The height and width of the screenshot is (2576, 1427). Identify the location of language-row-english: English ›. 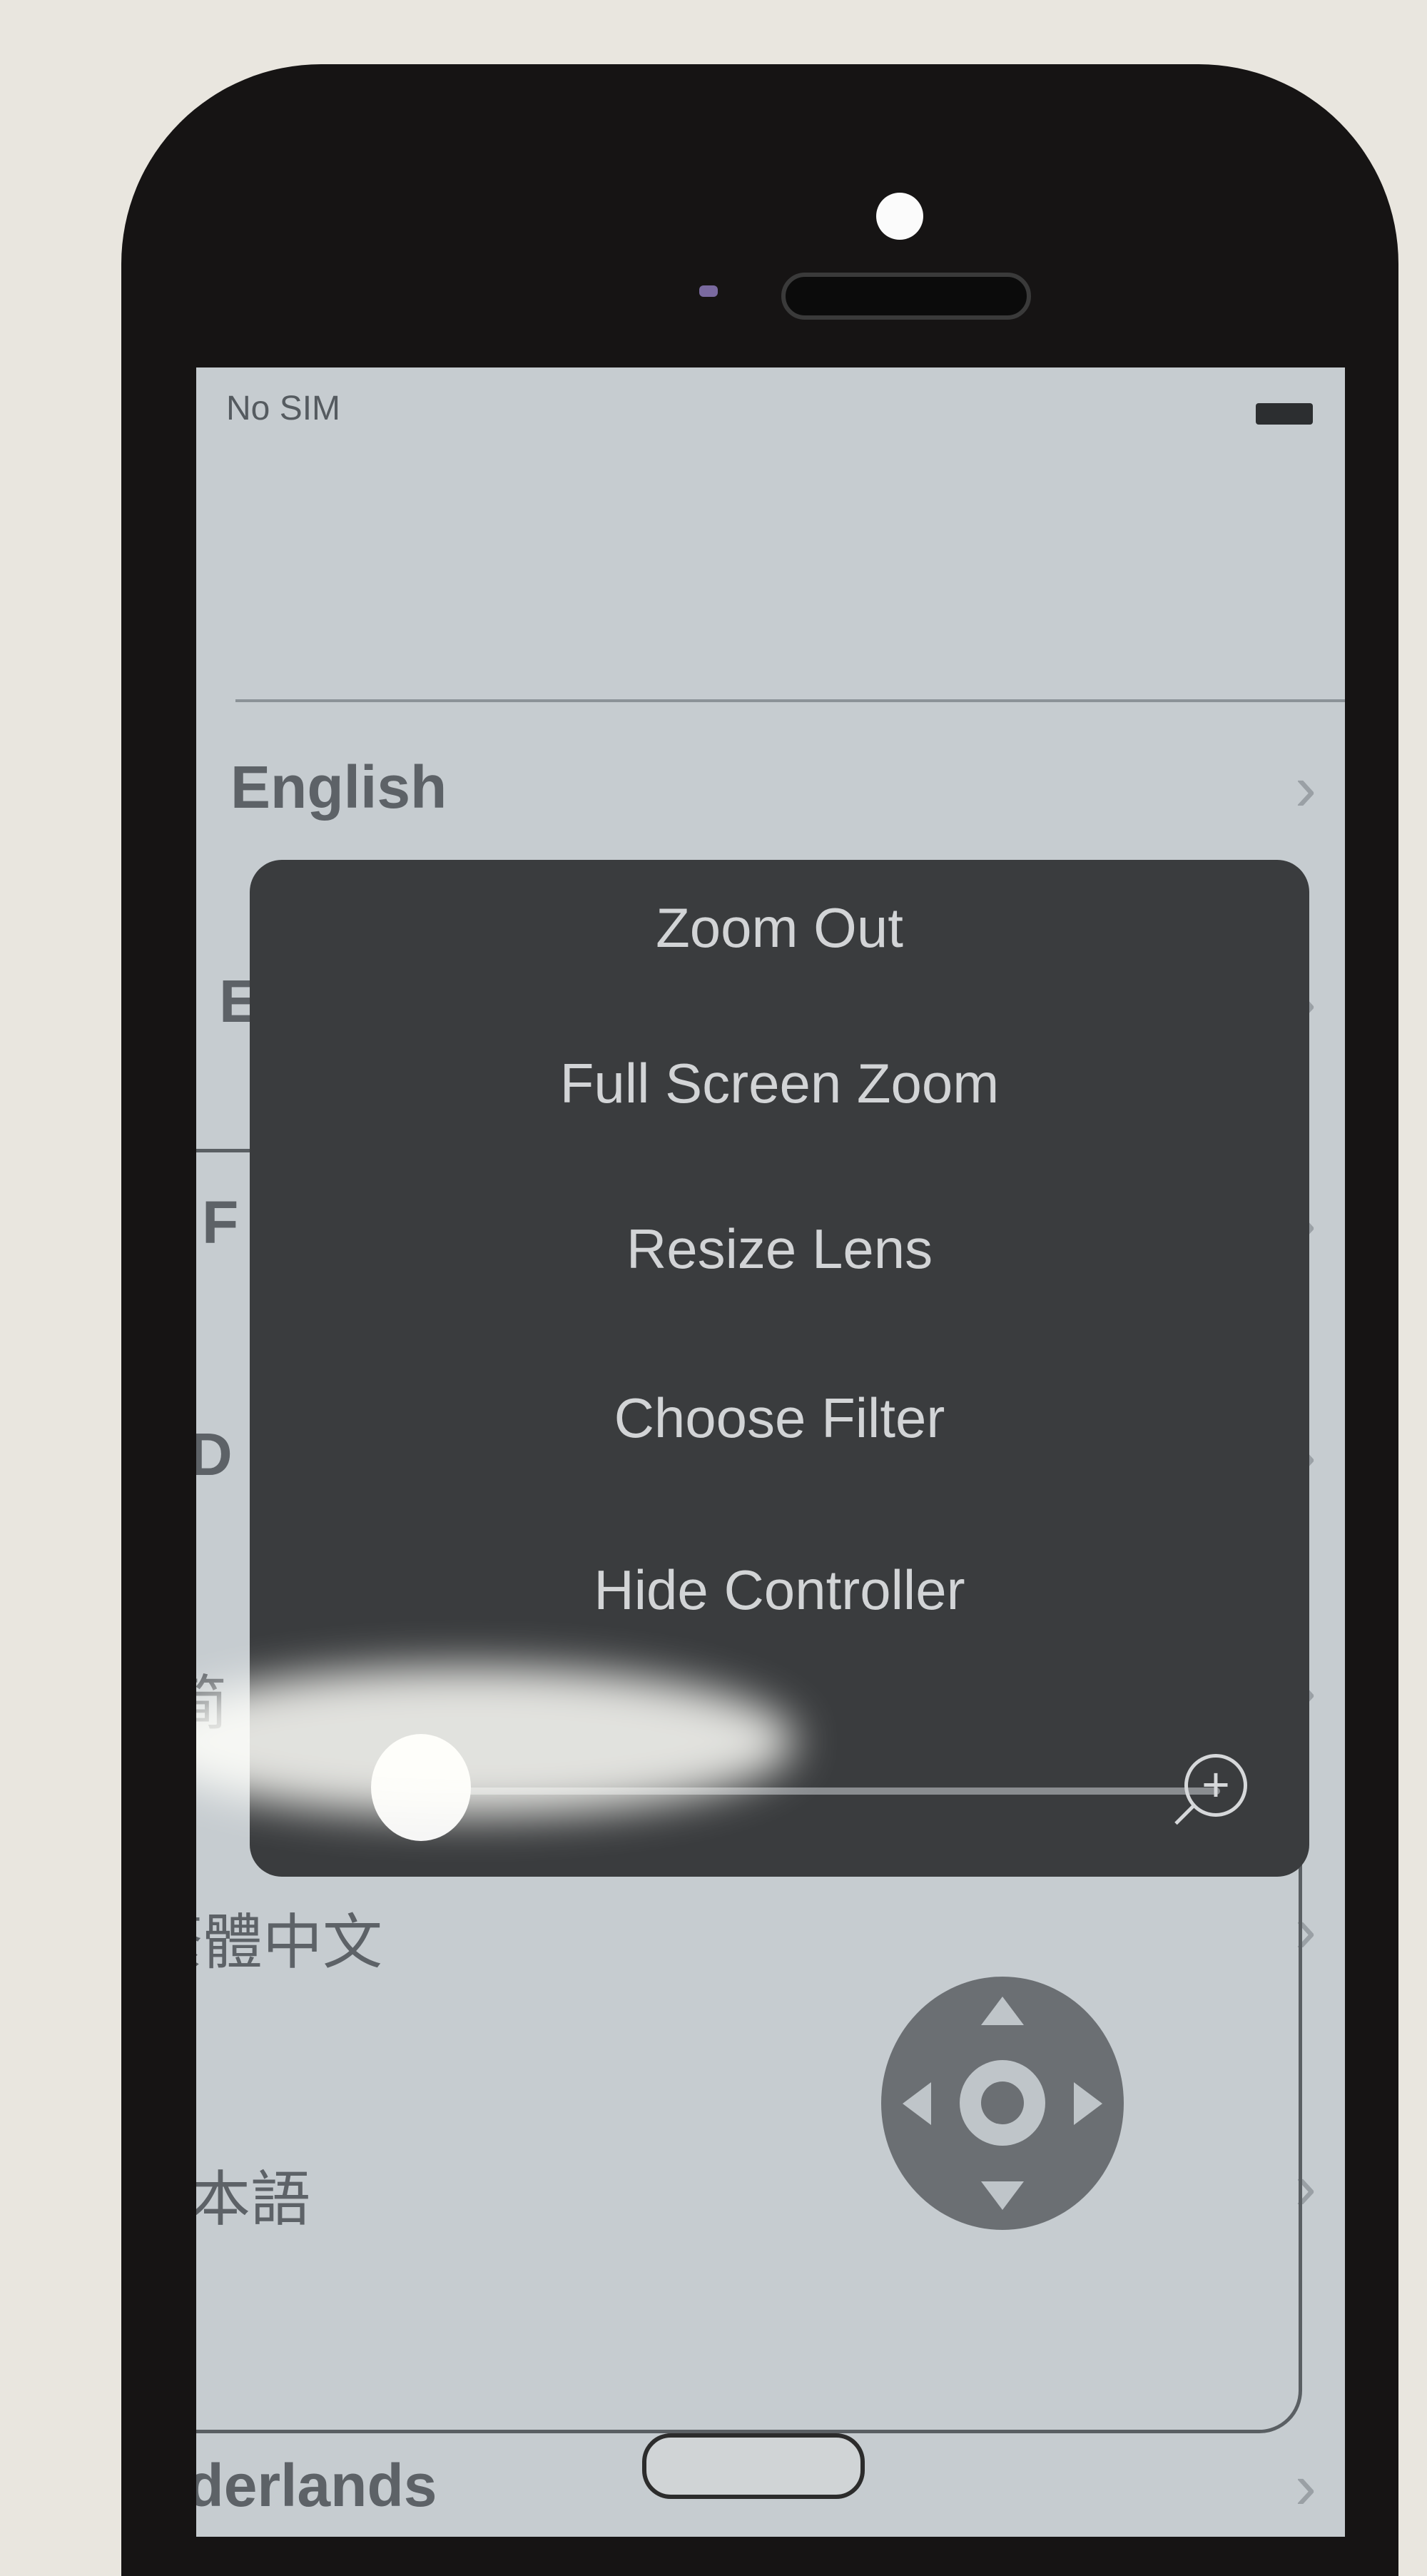
(771, 796).